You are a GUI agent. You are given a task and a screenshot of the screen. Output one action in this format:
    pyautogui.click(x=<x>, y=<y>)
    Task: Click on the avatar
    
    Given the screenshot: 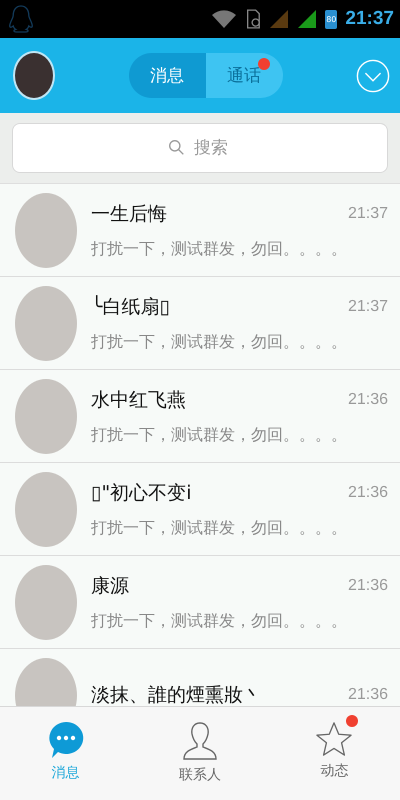 What is the action you would take?
    pyautogui.click(x=34, y=75)
    